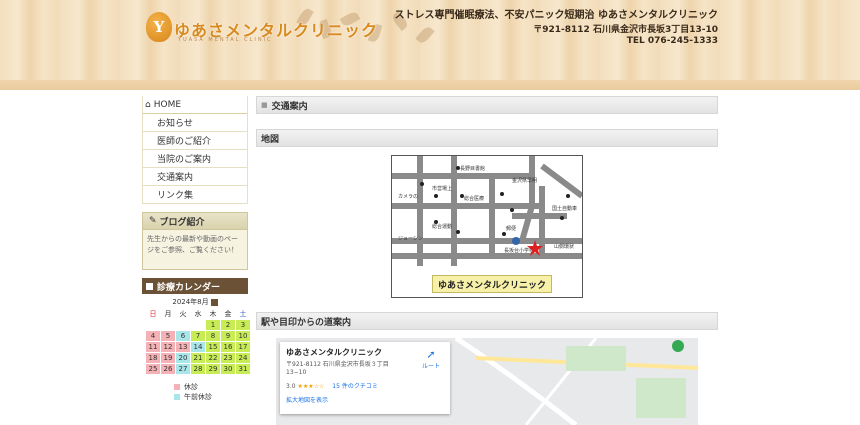 Image resolution: width=860 pixels, height=425 pixels. I want to click on reviews-link: 15 件のクチコミ, so click(355, 386).